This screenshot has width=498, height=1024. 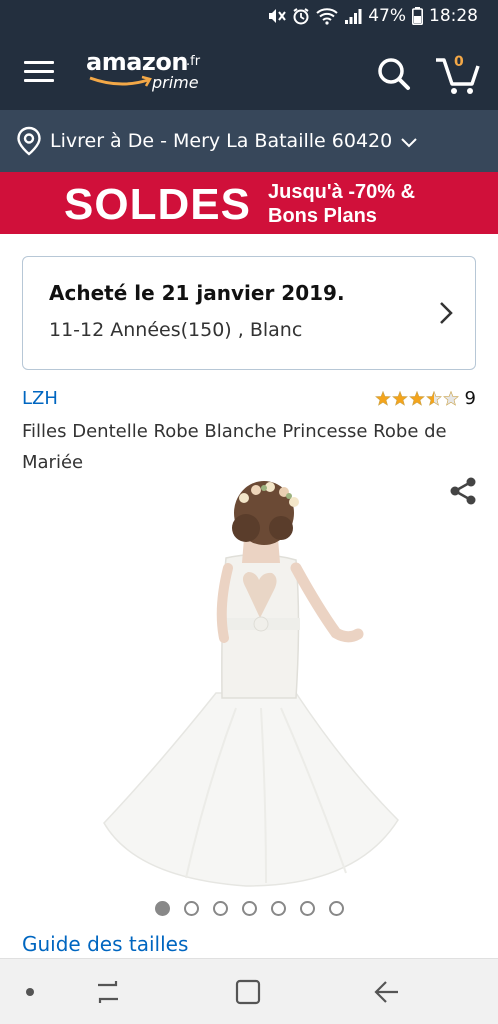 I want to click on nav-dot-icon, so click(x=30, y=992).